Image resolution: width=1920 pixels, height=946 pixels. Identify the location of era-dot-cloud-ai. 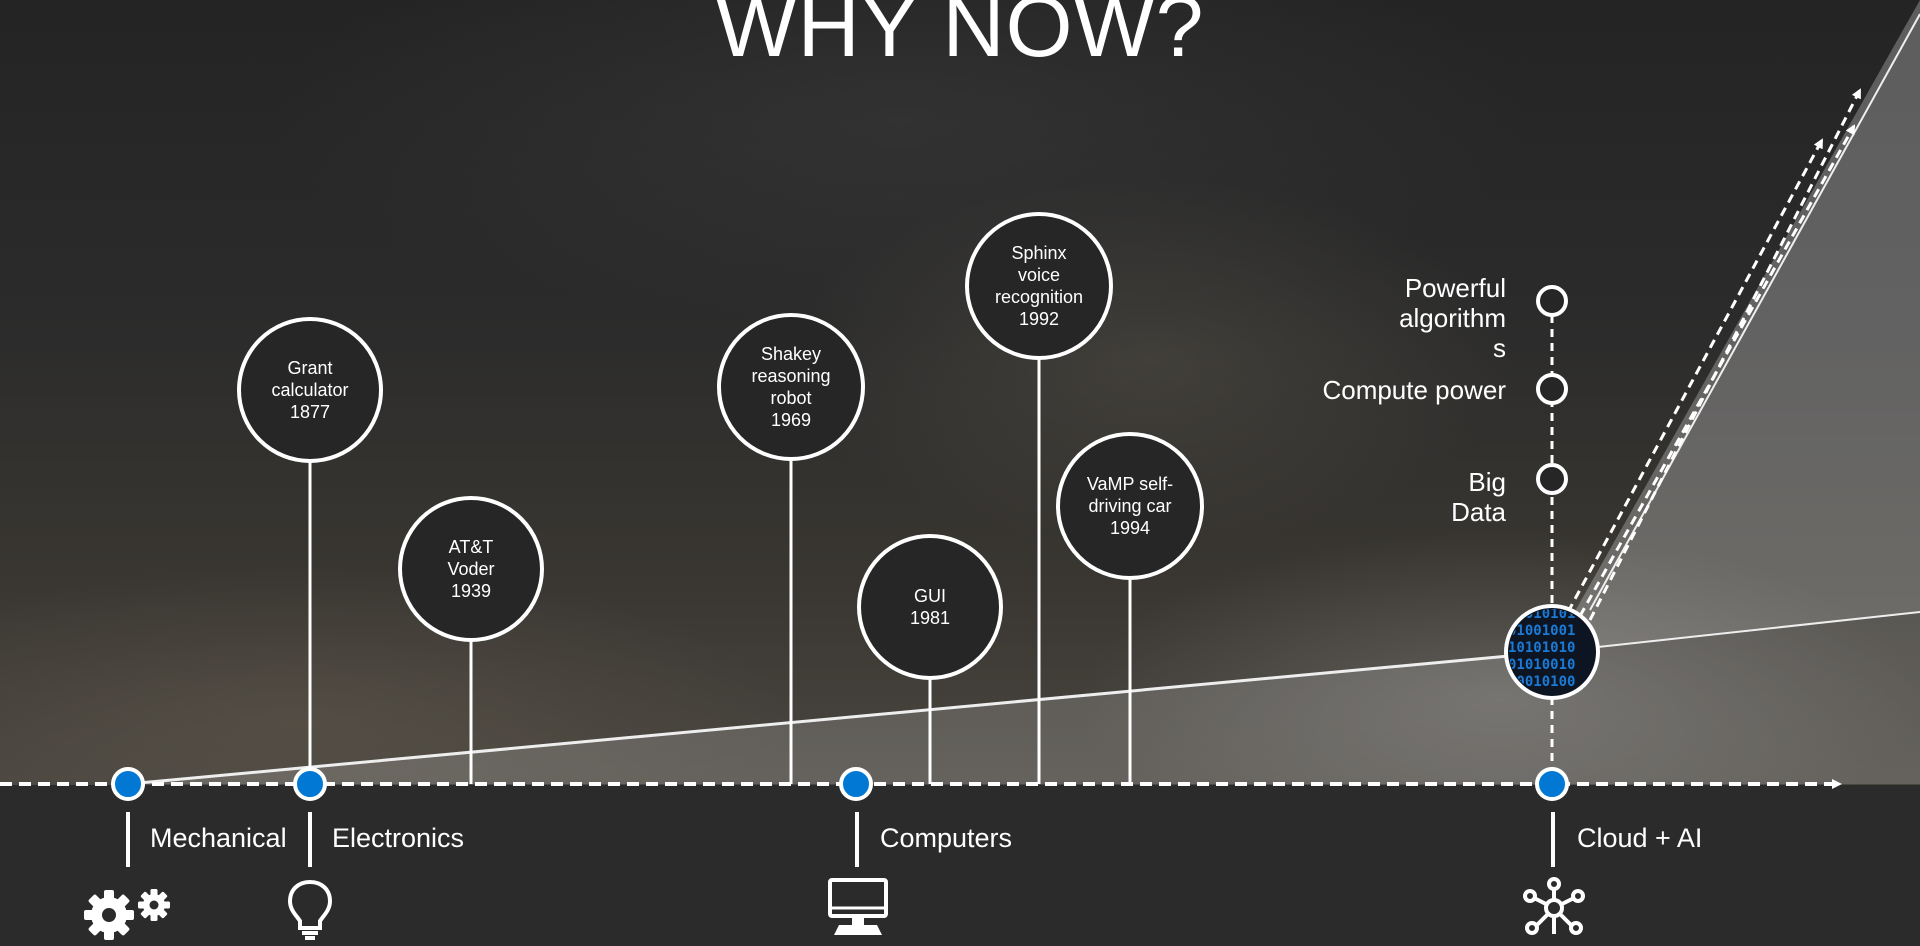
(1552, 784).